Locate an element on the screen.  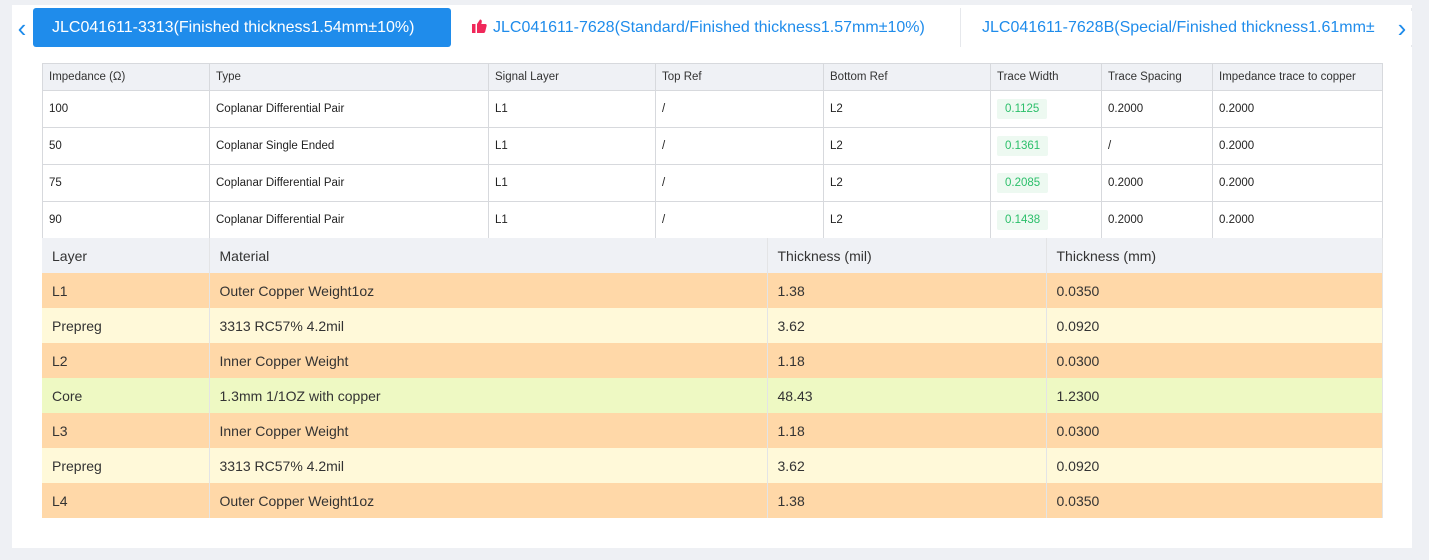
table-cell: 0.1361 is located at coordinates (1046, 146).